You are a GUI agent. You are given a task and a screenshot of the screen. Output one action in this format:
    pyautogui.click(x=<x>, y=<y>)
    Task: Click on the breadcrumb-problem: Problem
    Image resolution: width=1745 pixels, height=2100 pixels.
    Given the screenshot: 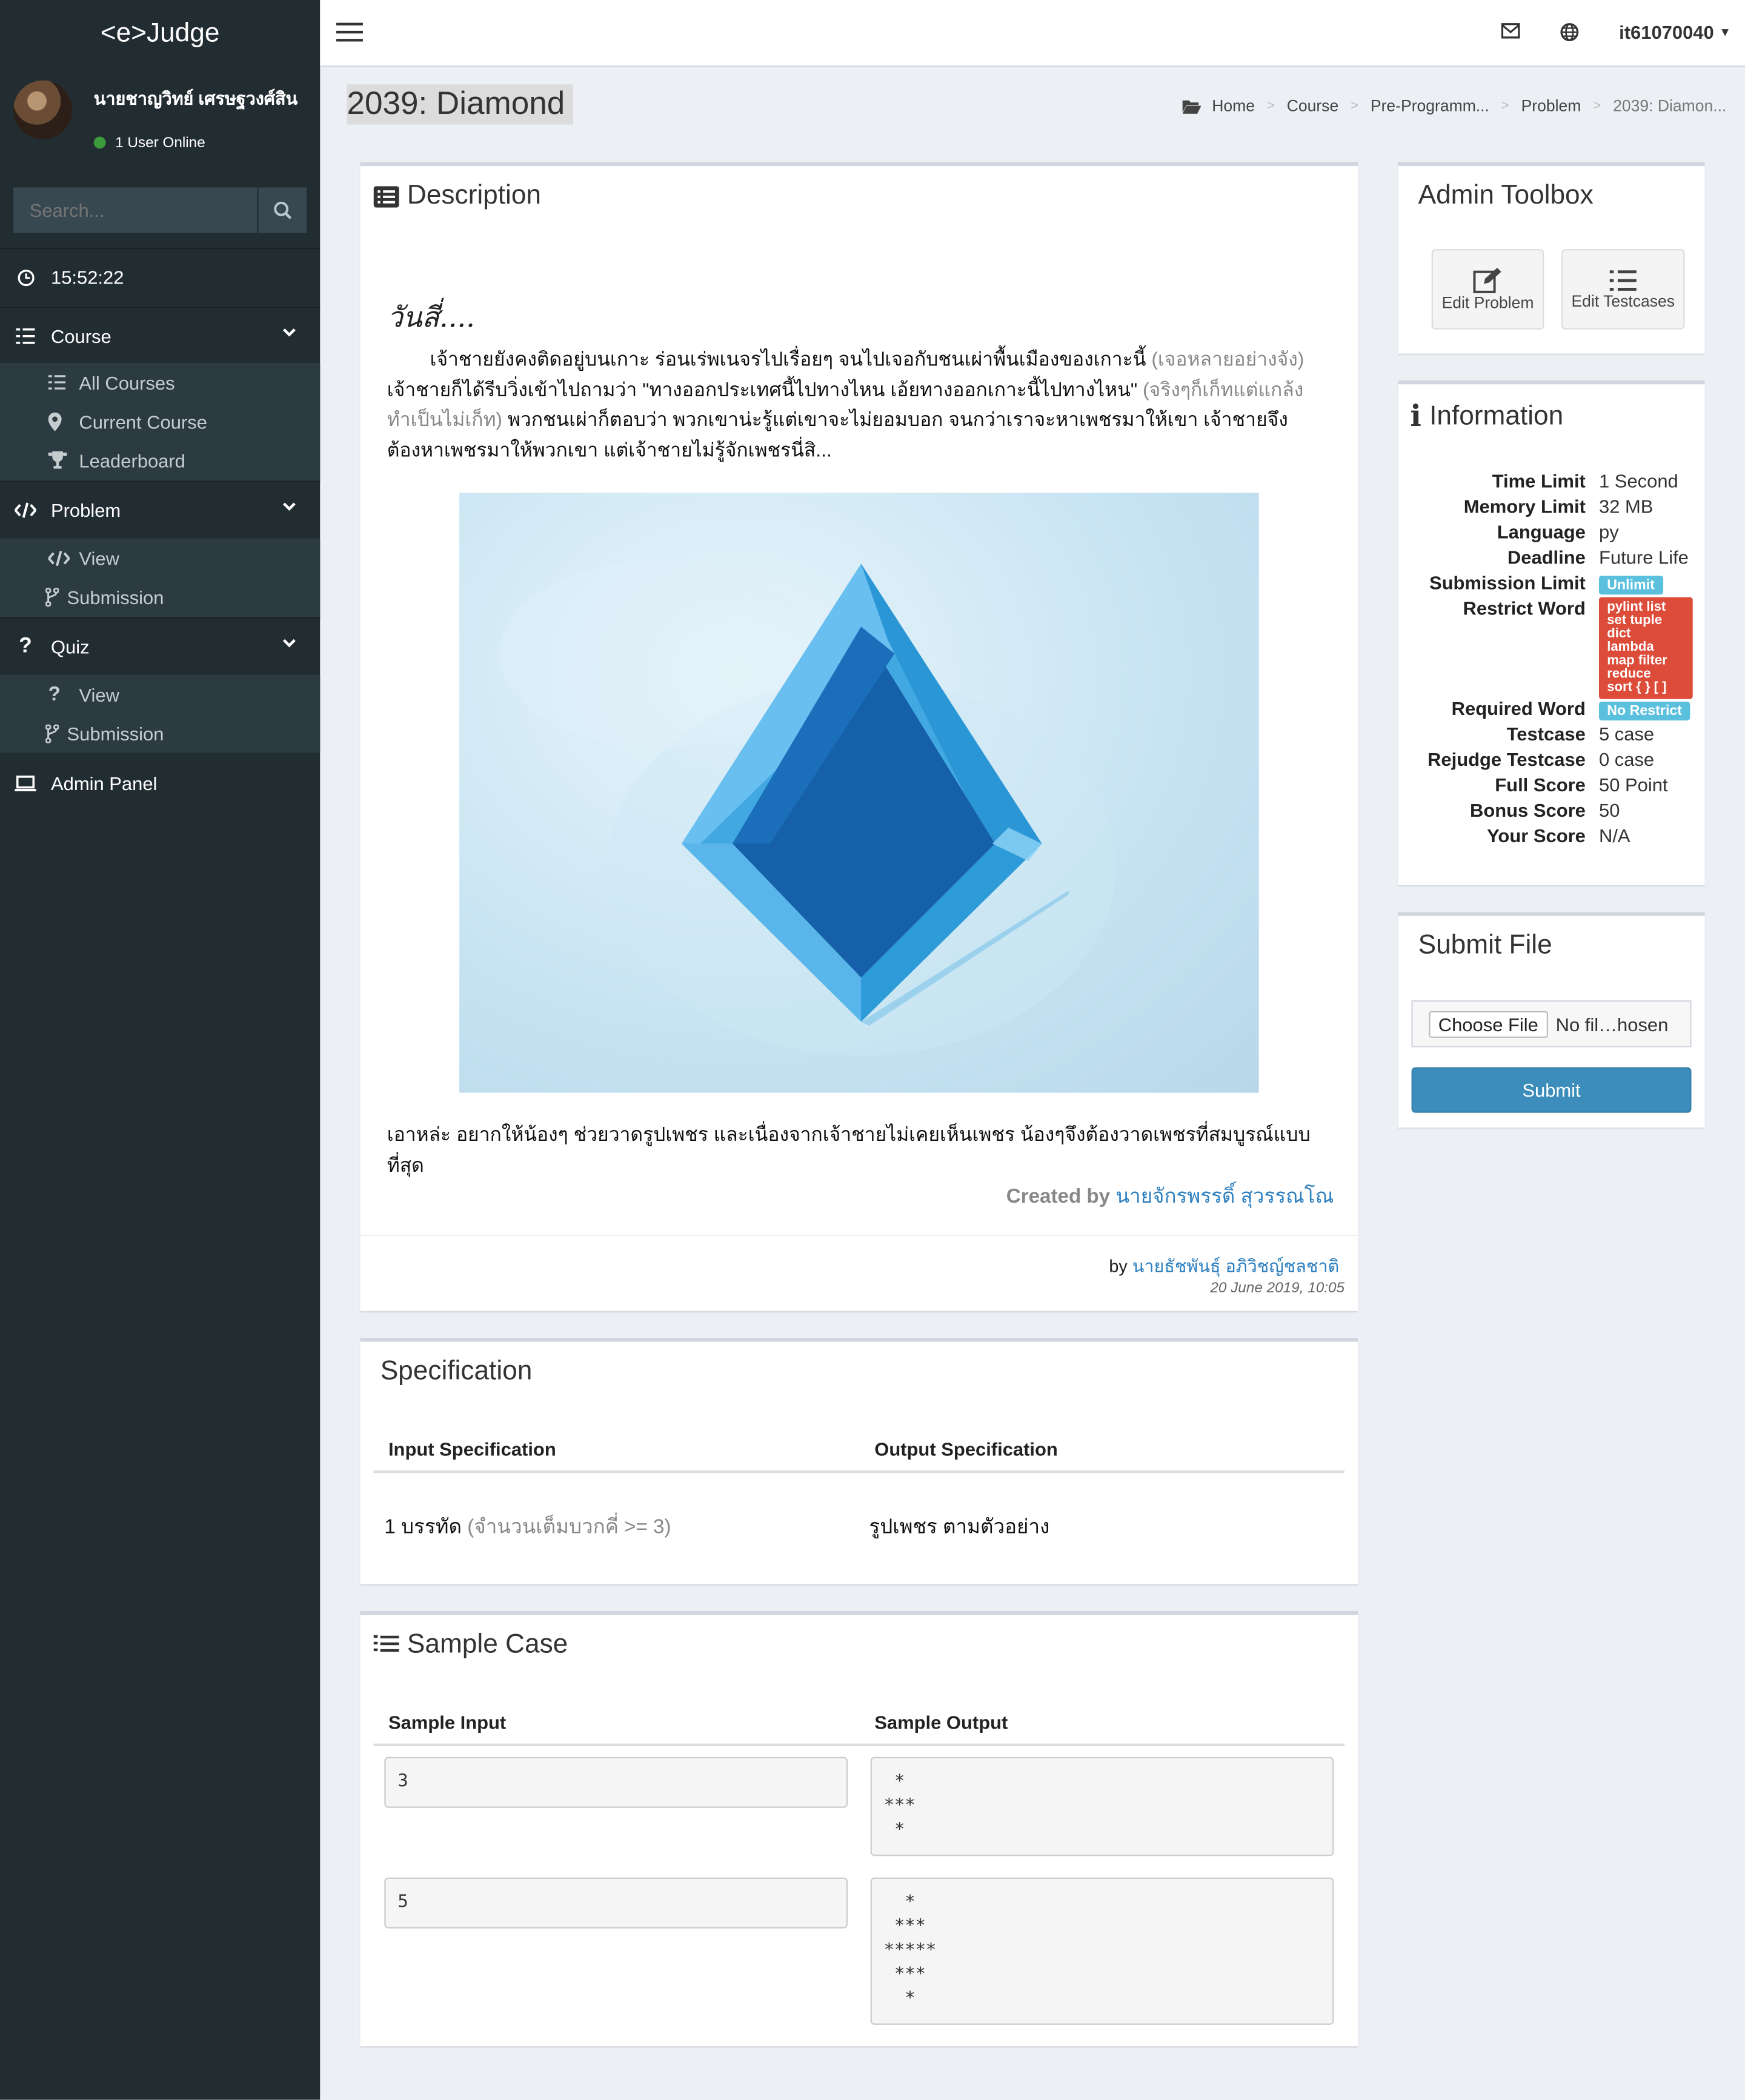 What is the action you would take?
    pyautogui.click(x=1551, y=105)
    